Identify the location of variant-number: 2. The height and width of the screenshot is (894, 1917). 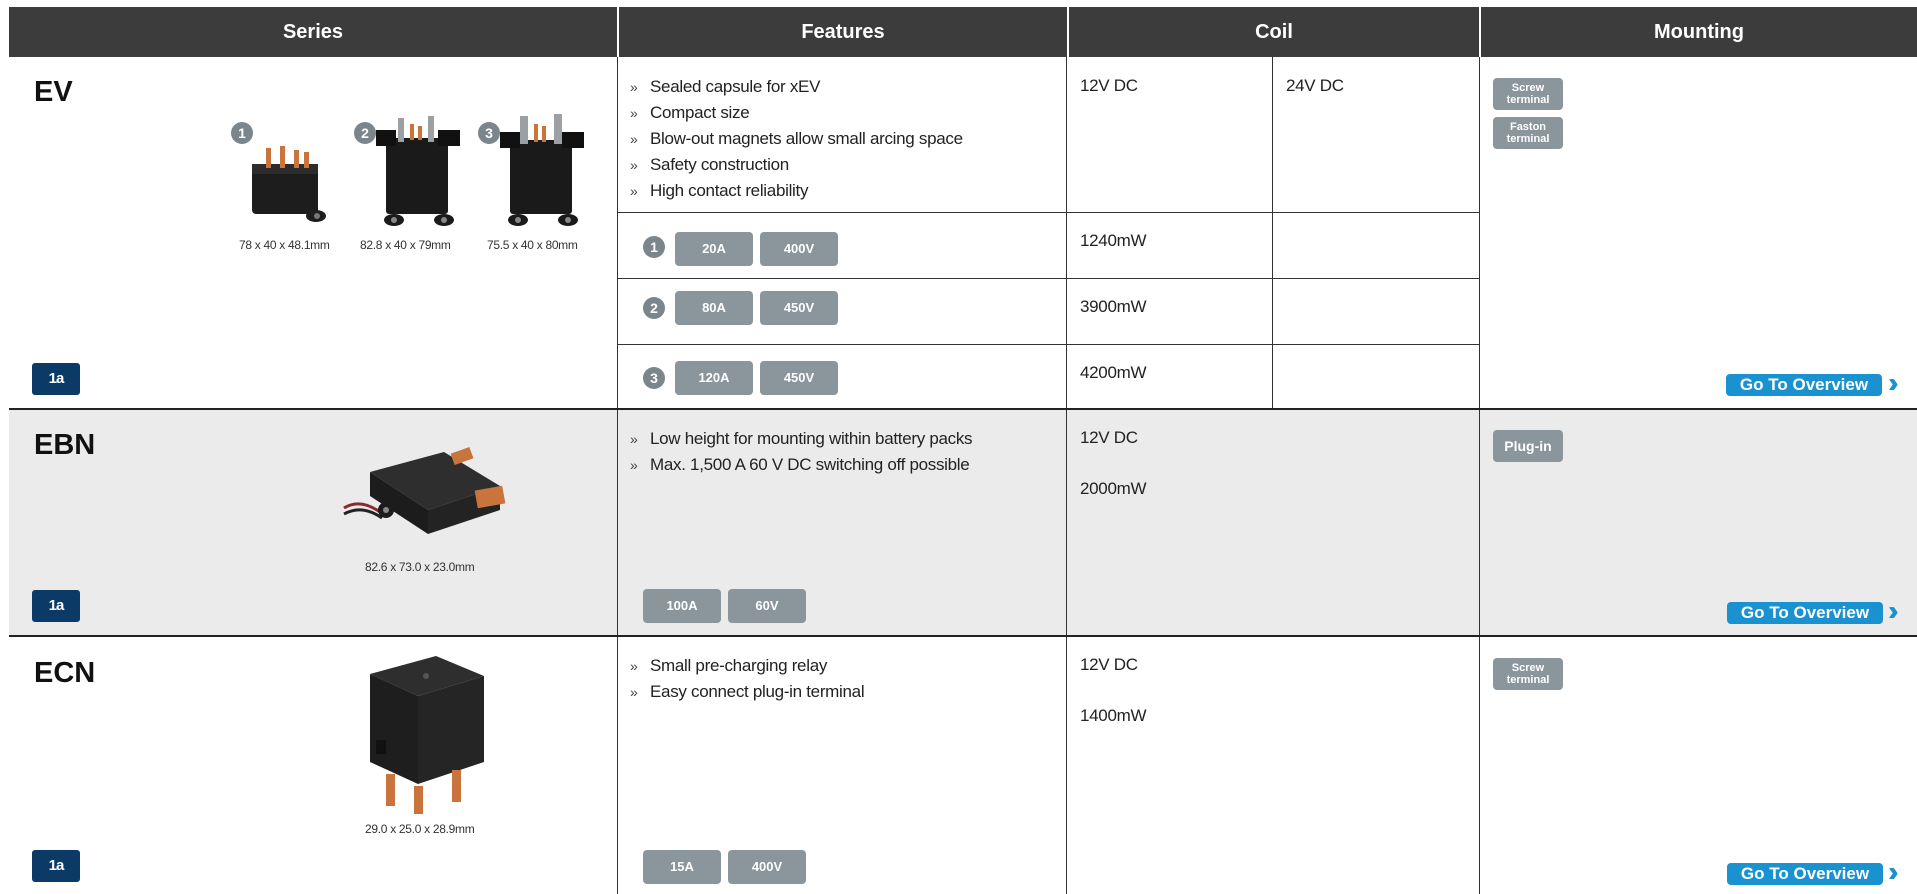
(654, 308).